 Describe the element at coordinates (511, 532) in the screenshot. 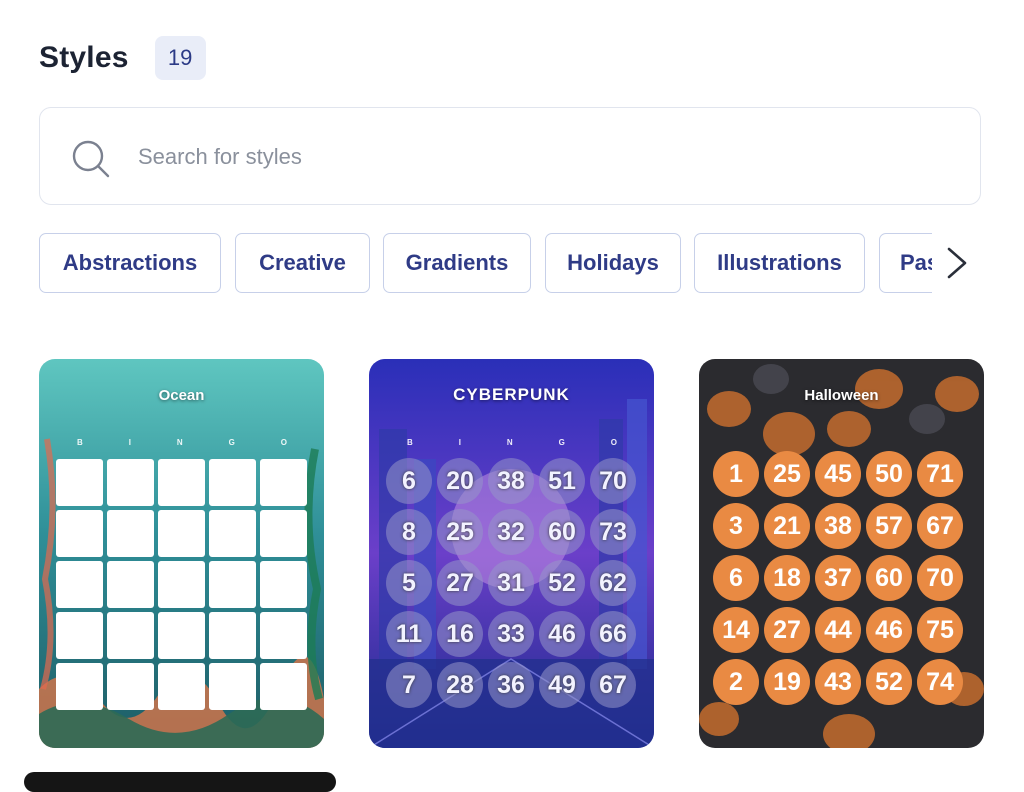

I see `bingo-number-ball: 32` at that location.